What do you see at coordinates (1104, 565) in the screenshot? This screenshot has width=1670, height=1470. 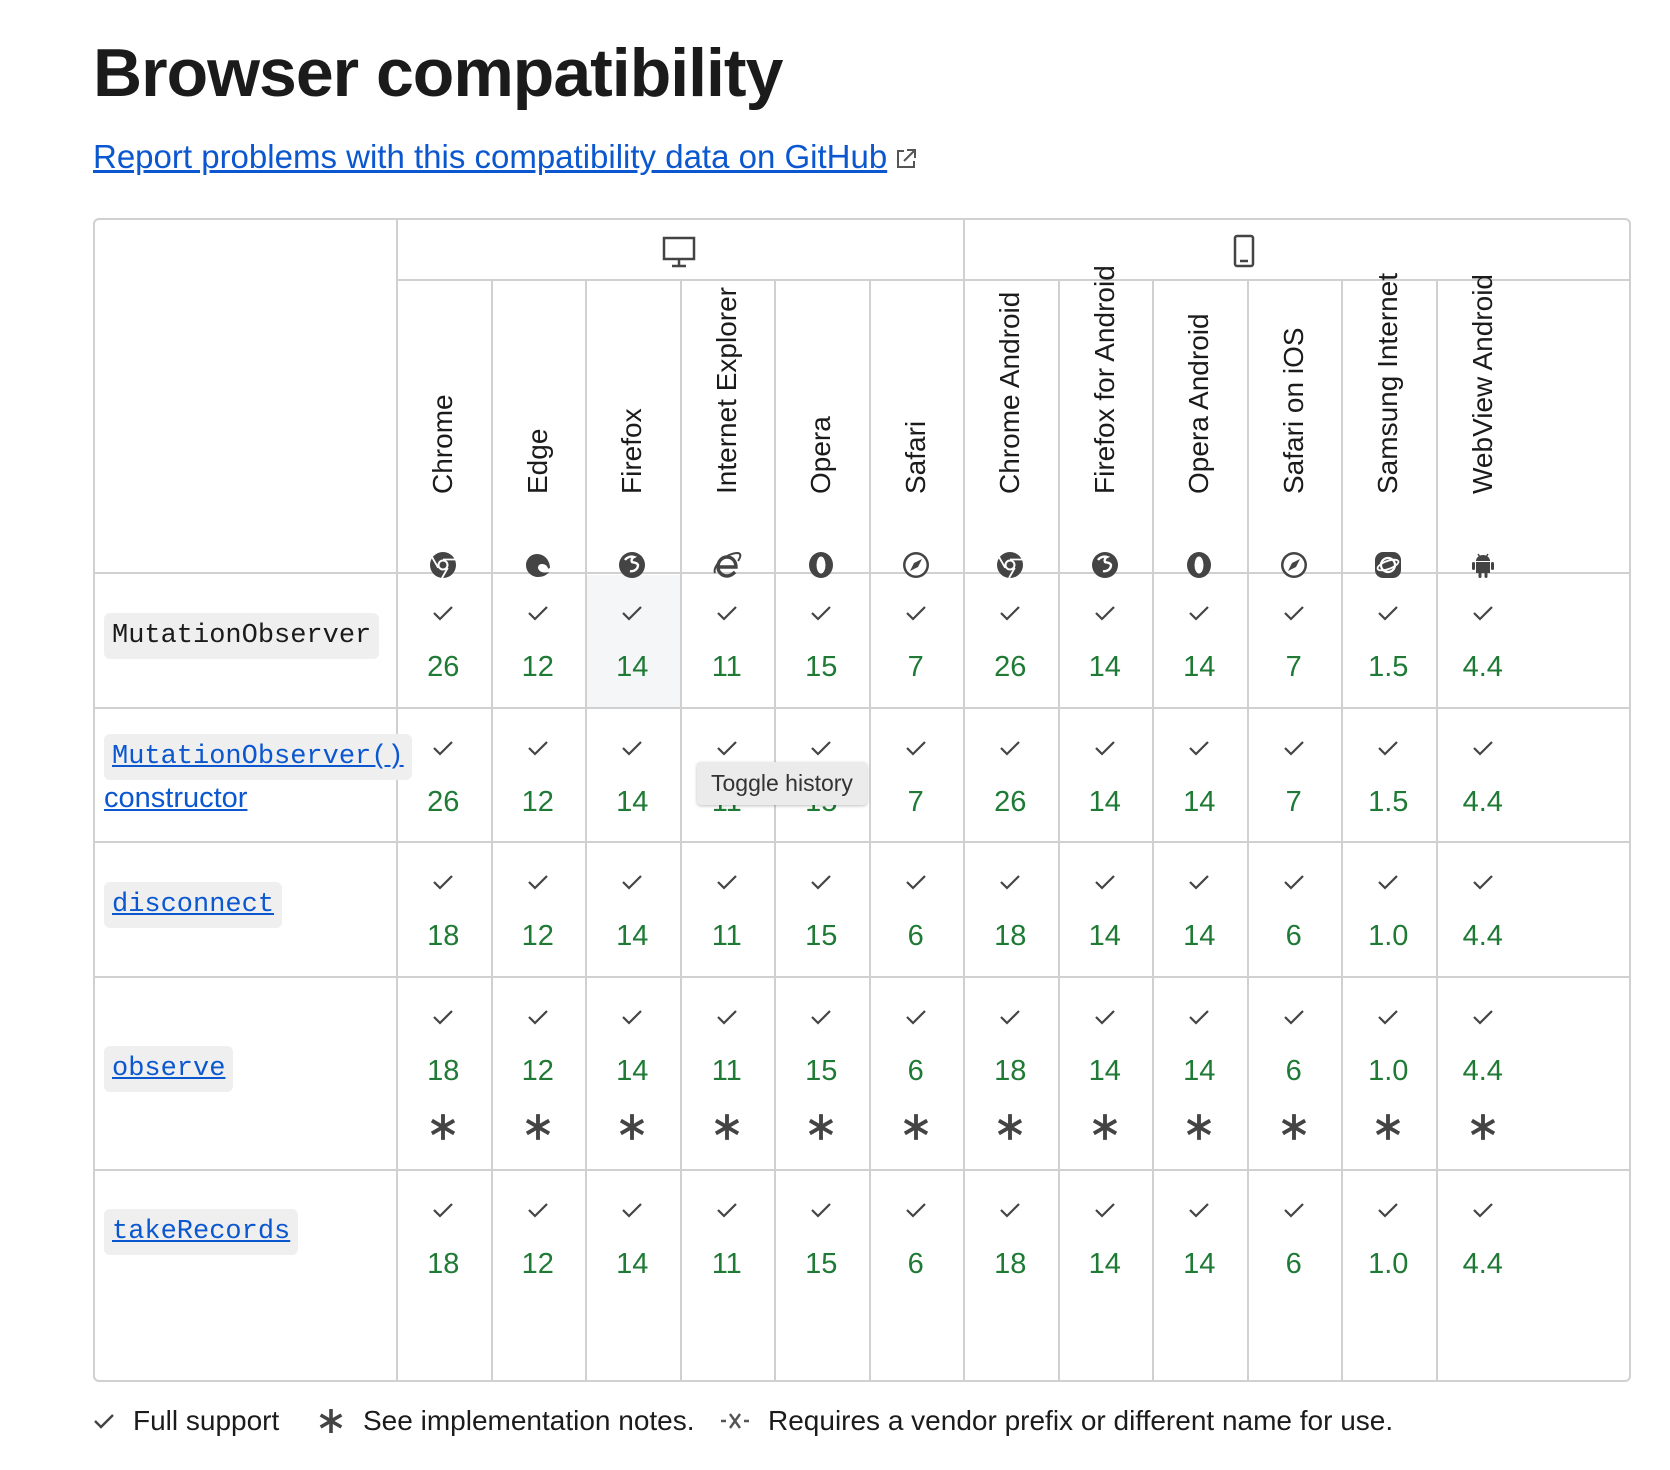 I see `firefox-icon` at bounding box center [1104, 565].